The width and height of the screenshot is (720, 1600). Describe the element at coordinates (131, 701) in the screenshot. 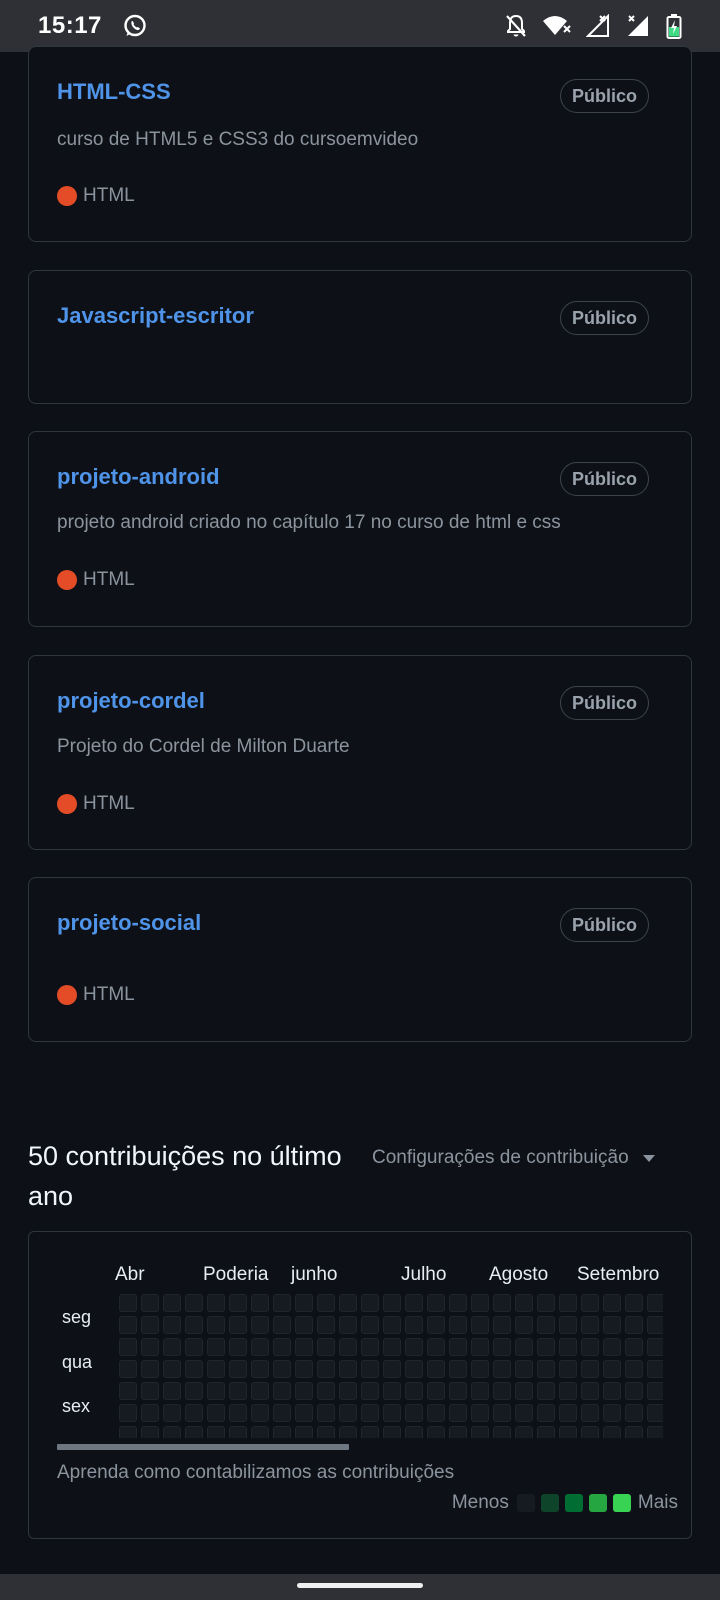

I see `repo-name-link: projeto-cordel` at that location.